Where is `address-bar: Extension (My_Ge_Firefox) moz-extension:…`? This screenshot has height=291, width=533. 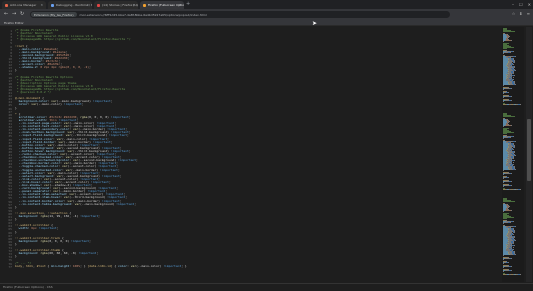 address-bar: Extension (My_Ge_Firefox) moz-extension:… is located at coordinates (240, 14).